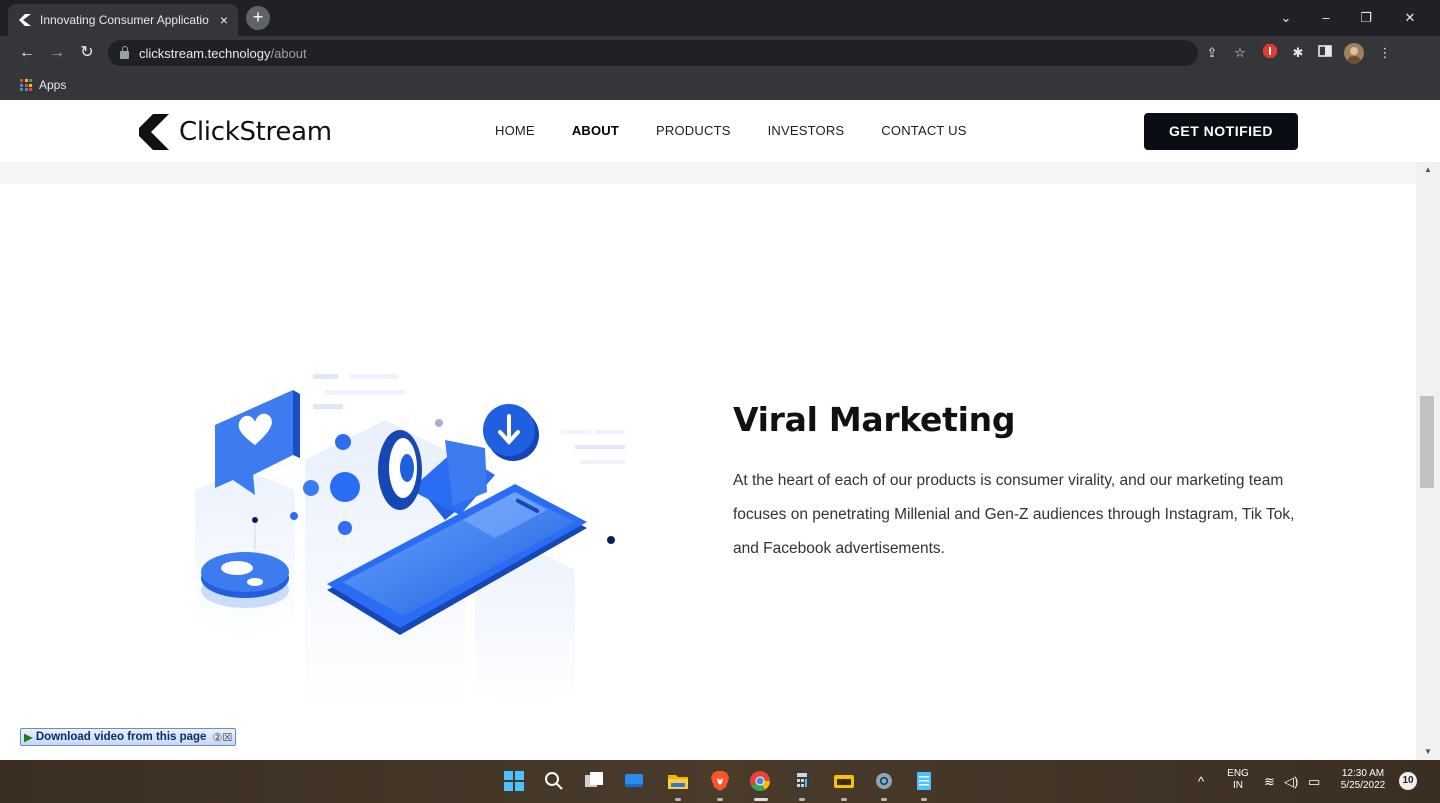 The width and height of the screenshot is (1440, 803). Describe the element at coordinates (1428, 170) in the screenshot. I see `scroll-up-arrow-icon: ▲` at that location.